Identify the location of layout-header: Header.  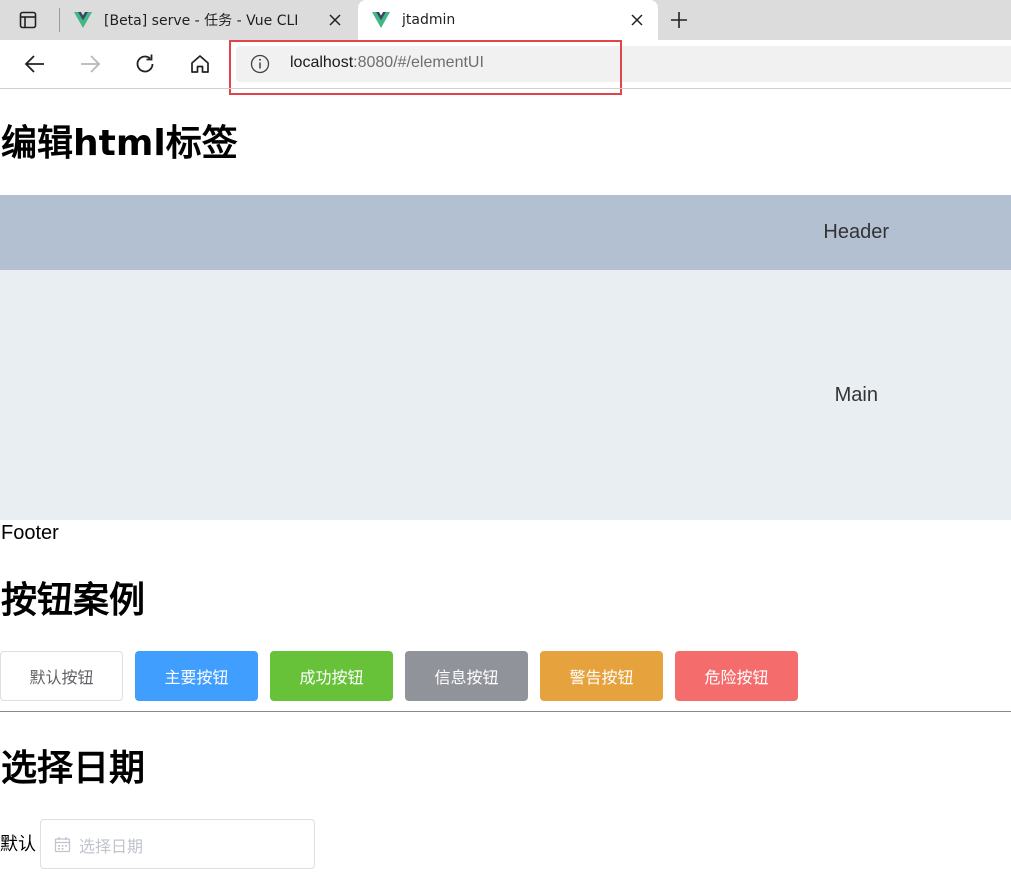
(505, 232).